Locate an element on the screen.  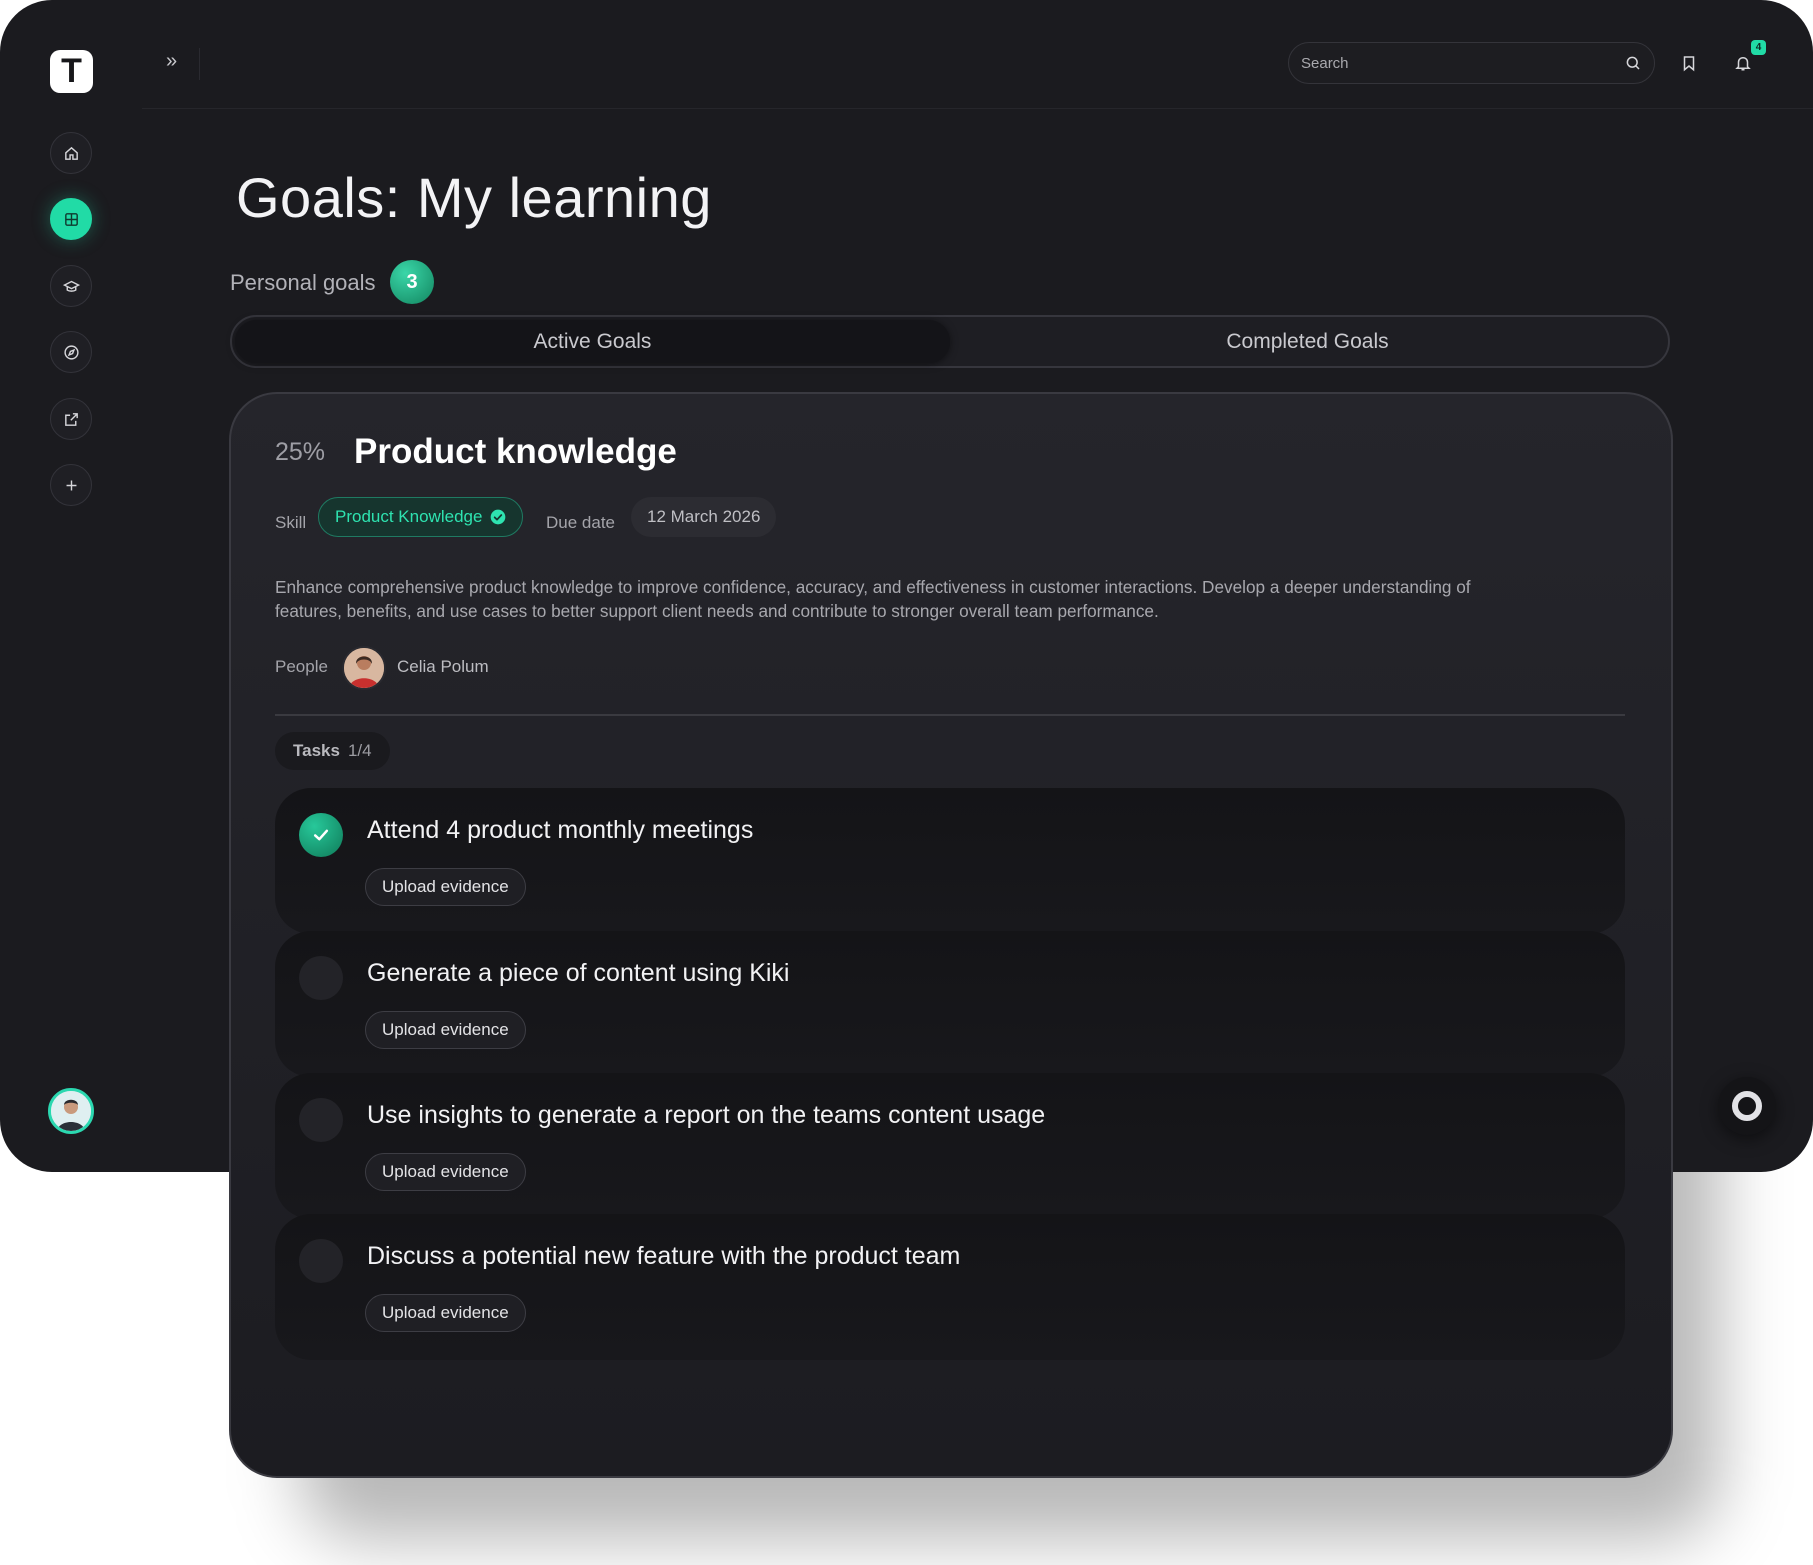
tab-active-goals: Active Goals is located at coordinates (592, 341).